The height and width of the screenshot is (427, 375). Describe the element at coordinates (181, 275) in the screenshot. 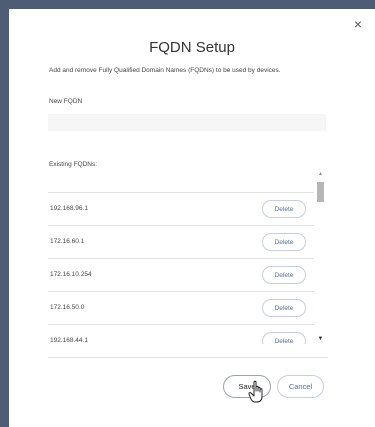

I see `fqdn-row: 172.16.10.254 Delete` at that location.